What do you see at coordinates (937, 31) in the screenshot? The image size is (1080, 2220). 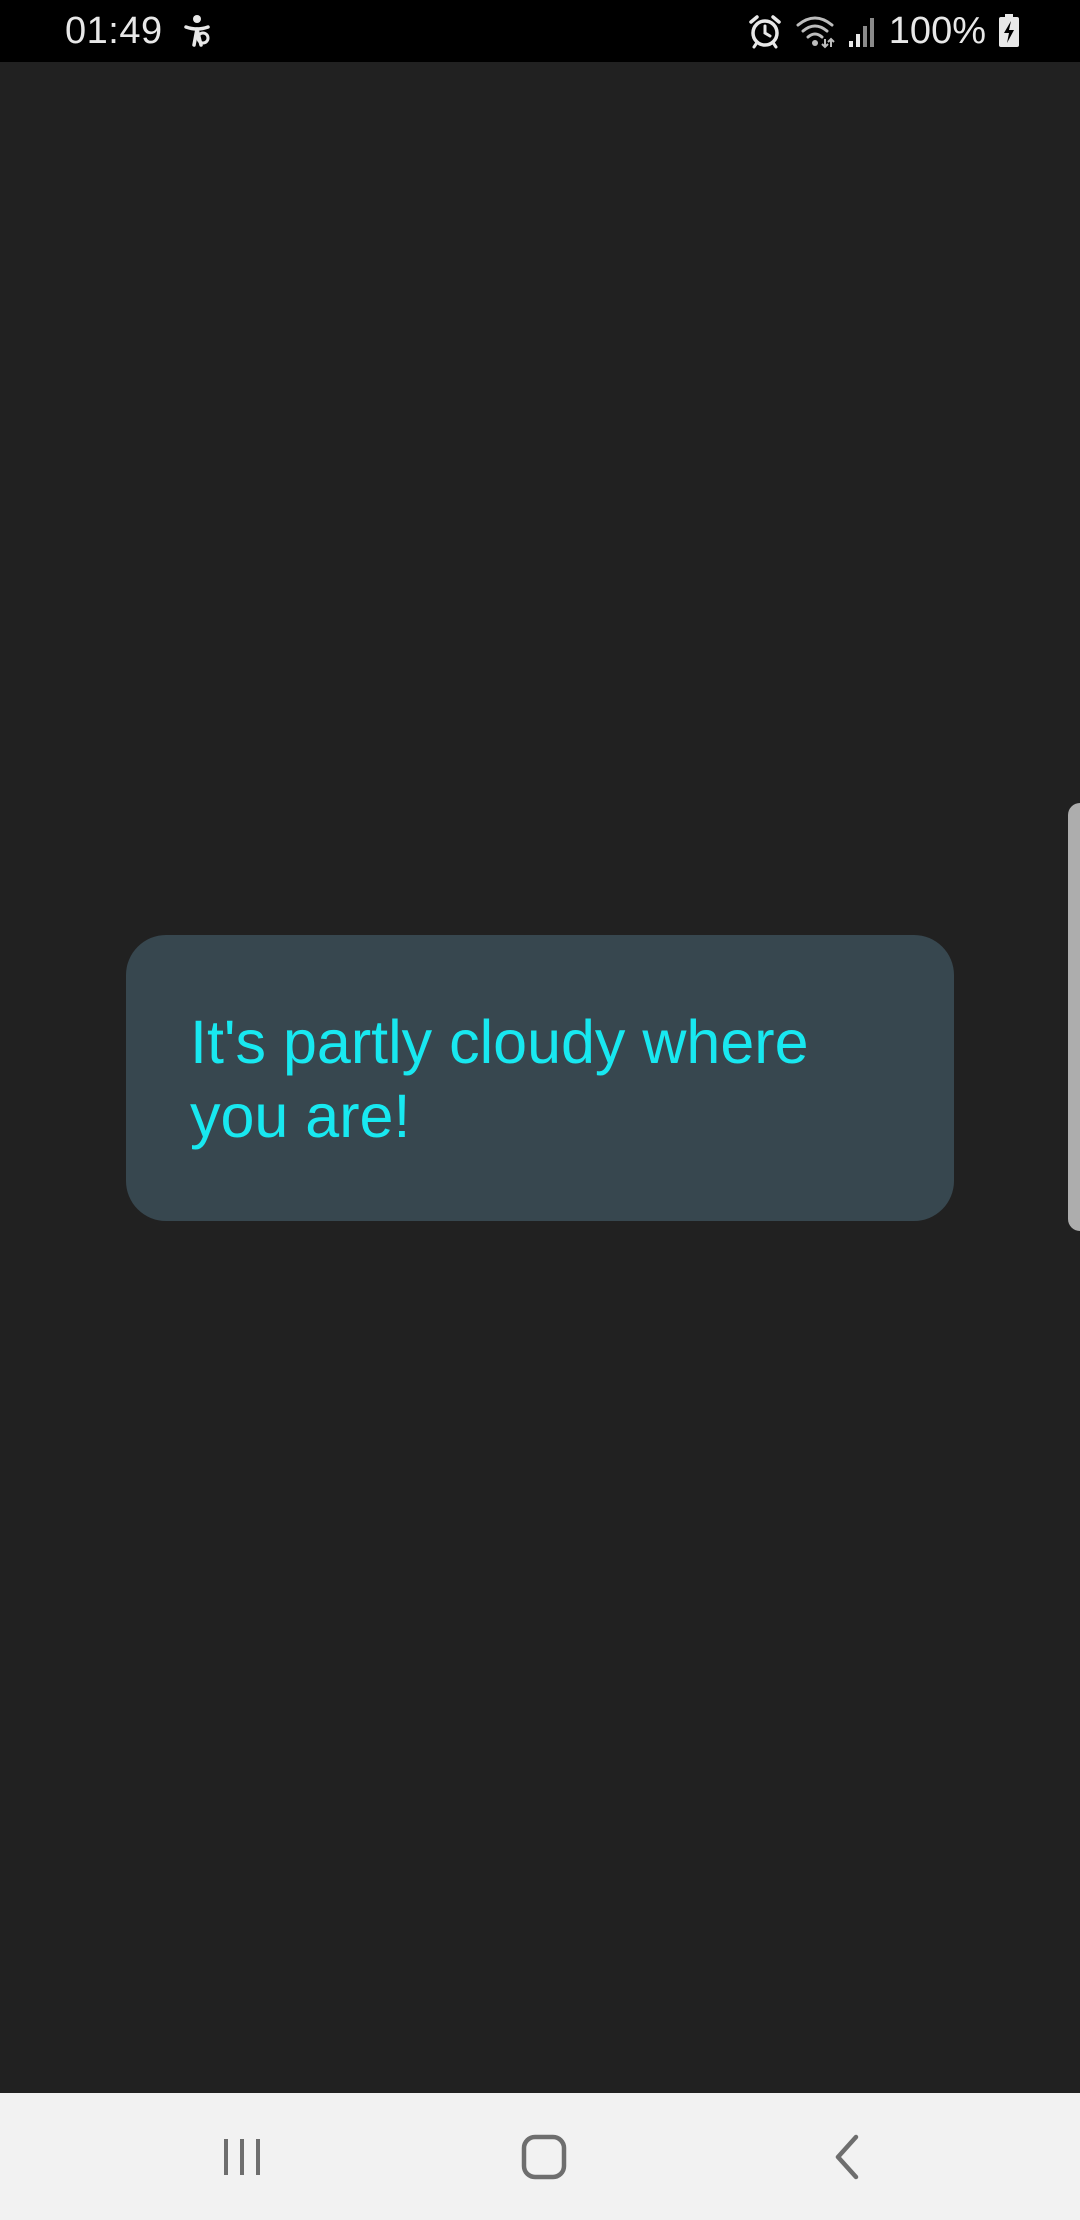 I see `battery-percentage: 100%` at bounding box center [937, 31].